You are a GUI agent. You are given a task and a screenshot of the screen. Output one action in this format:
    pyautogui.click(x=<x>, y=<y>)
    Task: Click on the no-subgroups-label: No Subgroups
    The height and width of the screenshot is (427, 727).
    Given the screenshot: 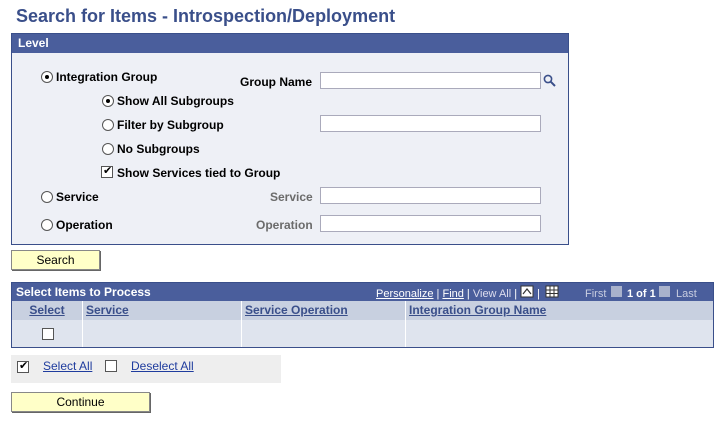 What is the action you would take?
    pyautogui.click(x=158, y=149)
    